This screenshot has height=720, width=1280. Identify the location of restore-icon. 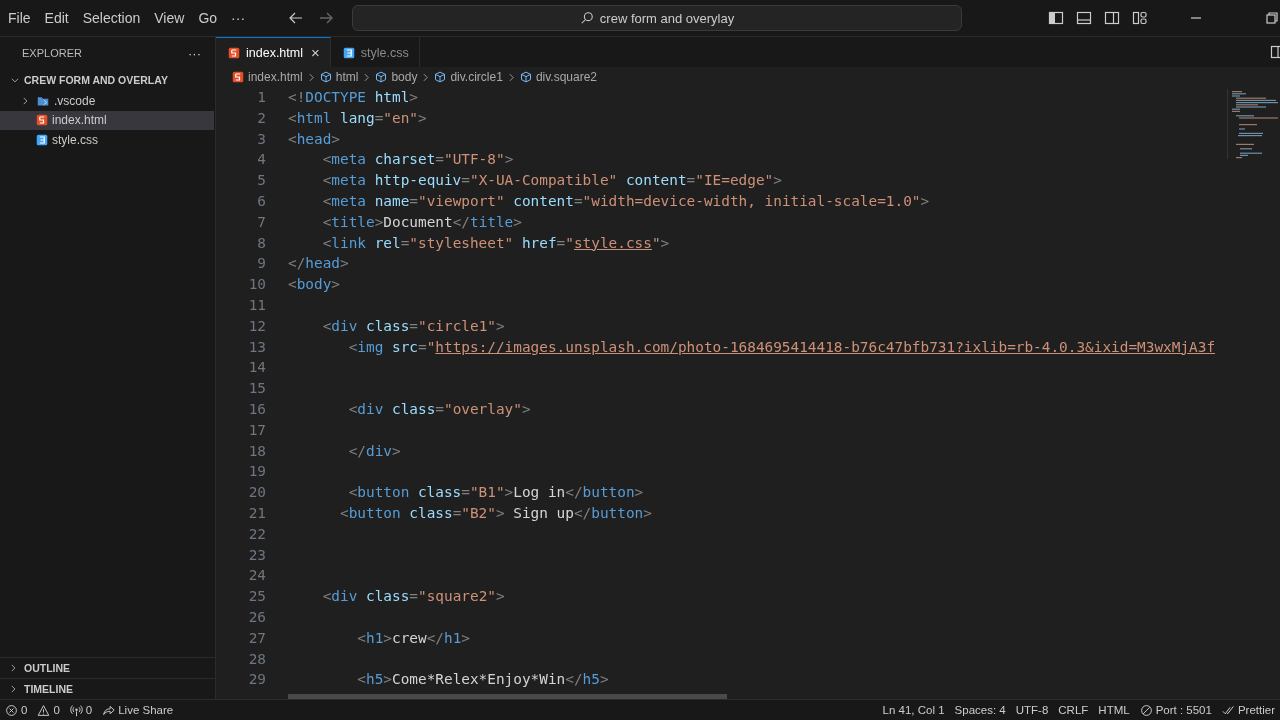
(1272, 18).